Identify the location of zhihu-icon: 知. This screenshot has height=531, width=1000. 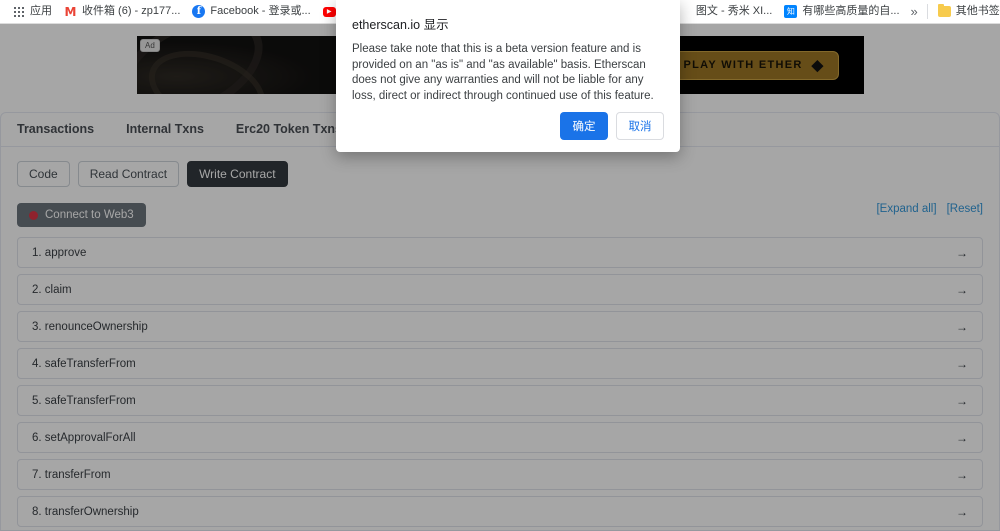
(791, 11).